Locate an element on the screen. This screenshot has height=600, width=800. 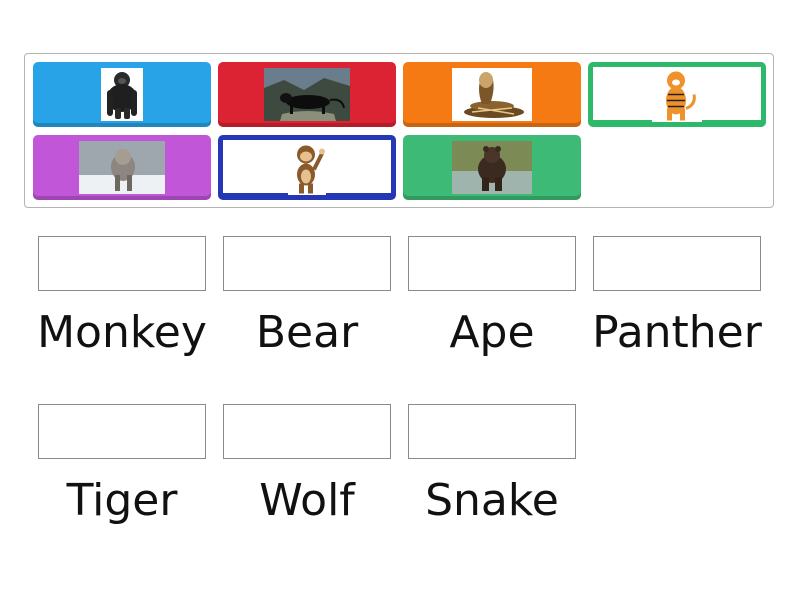
tile-monkey is located at coordinates (307, 167).